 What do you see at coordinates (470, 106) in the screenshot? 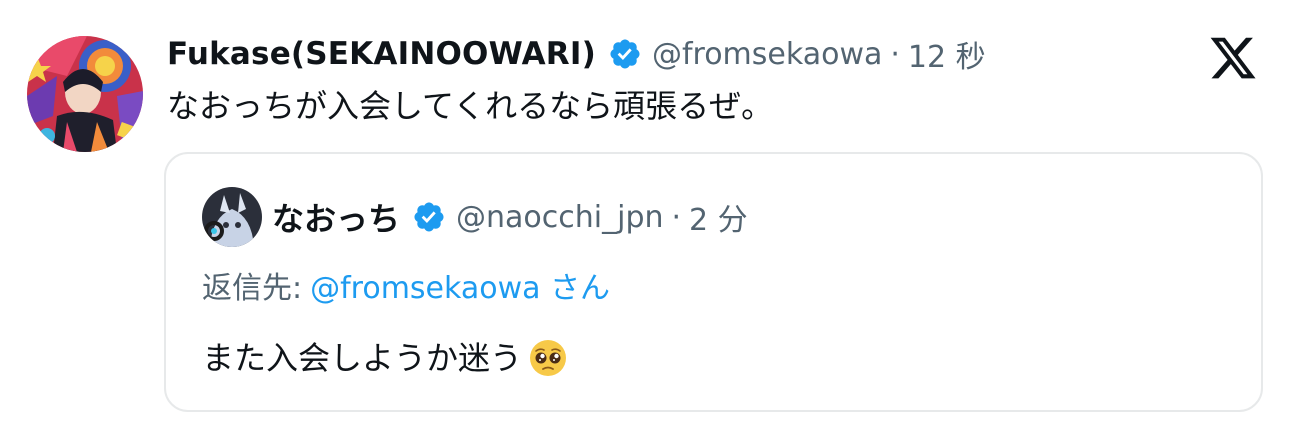
I see `tweet-text: なおっちが入会してくれるなら頑張るぜ。` at bounding box center [470, 106].